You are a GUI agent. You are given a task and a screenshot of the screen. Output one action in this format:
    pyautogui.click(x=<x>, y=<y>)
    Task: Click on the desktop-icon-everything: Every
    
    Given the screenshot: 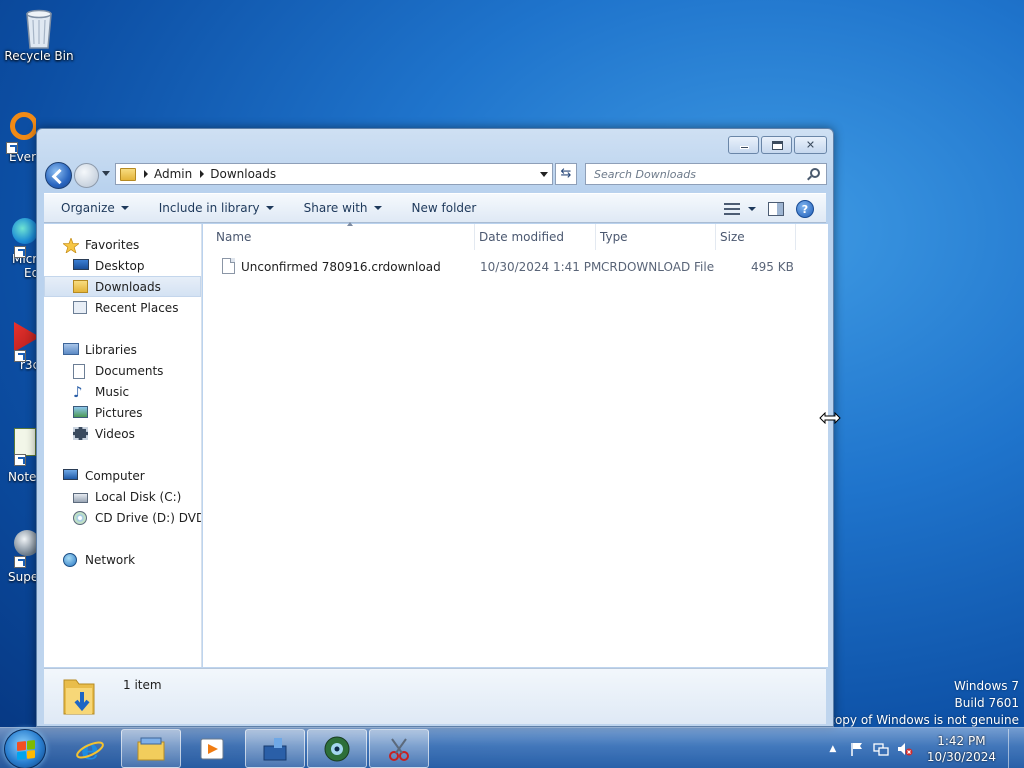 What is the action you would take?
    pyautogui.click(x=18, y=138)
    